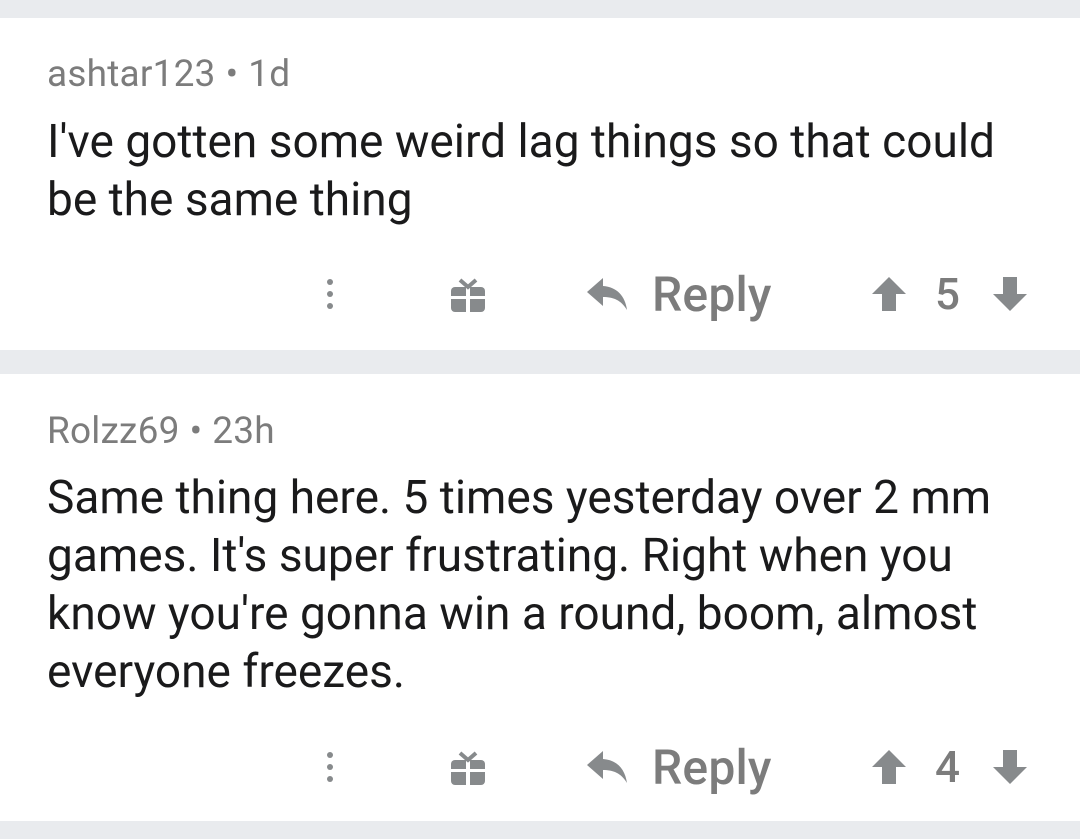  Describe the element at coordinates (540, 767) in the screenshot. I see `comment-actions: Reply 4` at that location.